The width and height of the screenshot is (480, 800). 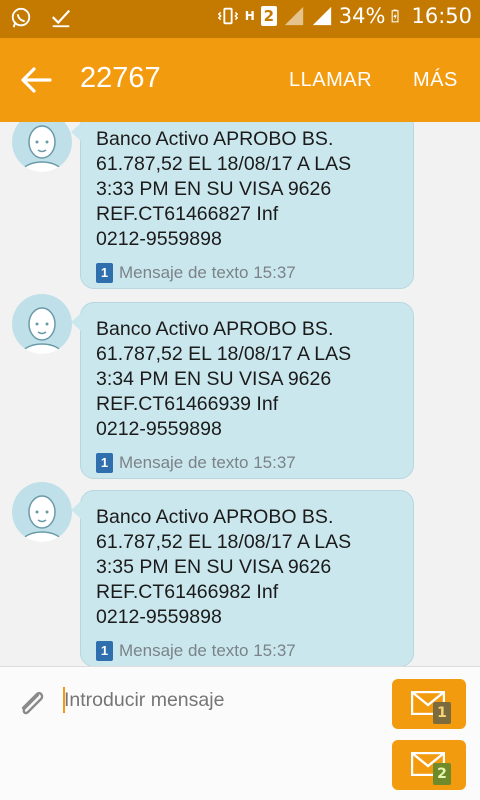 What do you see at coordinates (240, 80) in the screenshot?
I see `app-bar: 22767 LLAMAR MÁS` at bounding box center [240, 80].